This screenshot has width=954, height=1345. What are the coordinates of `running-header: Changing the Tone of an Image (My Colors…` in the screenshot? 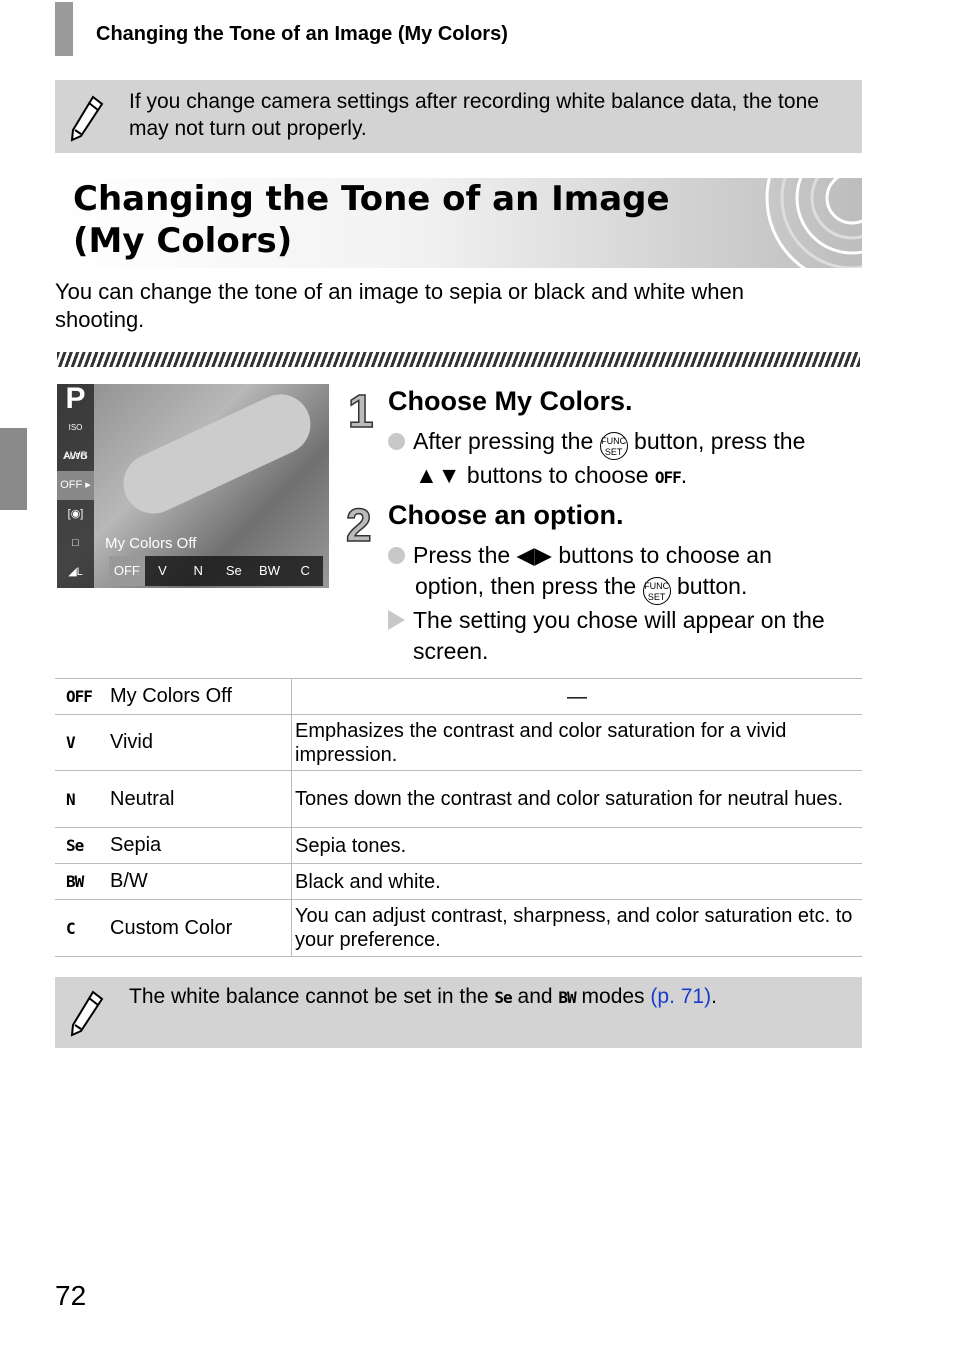 It's located at (302, 34).